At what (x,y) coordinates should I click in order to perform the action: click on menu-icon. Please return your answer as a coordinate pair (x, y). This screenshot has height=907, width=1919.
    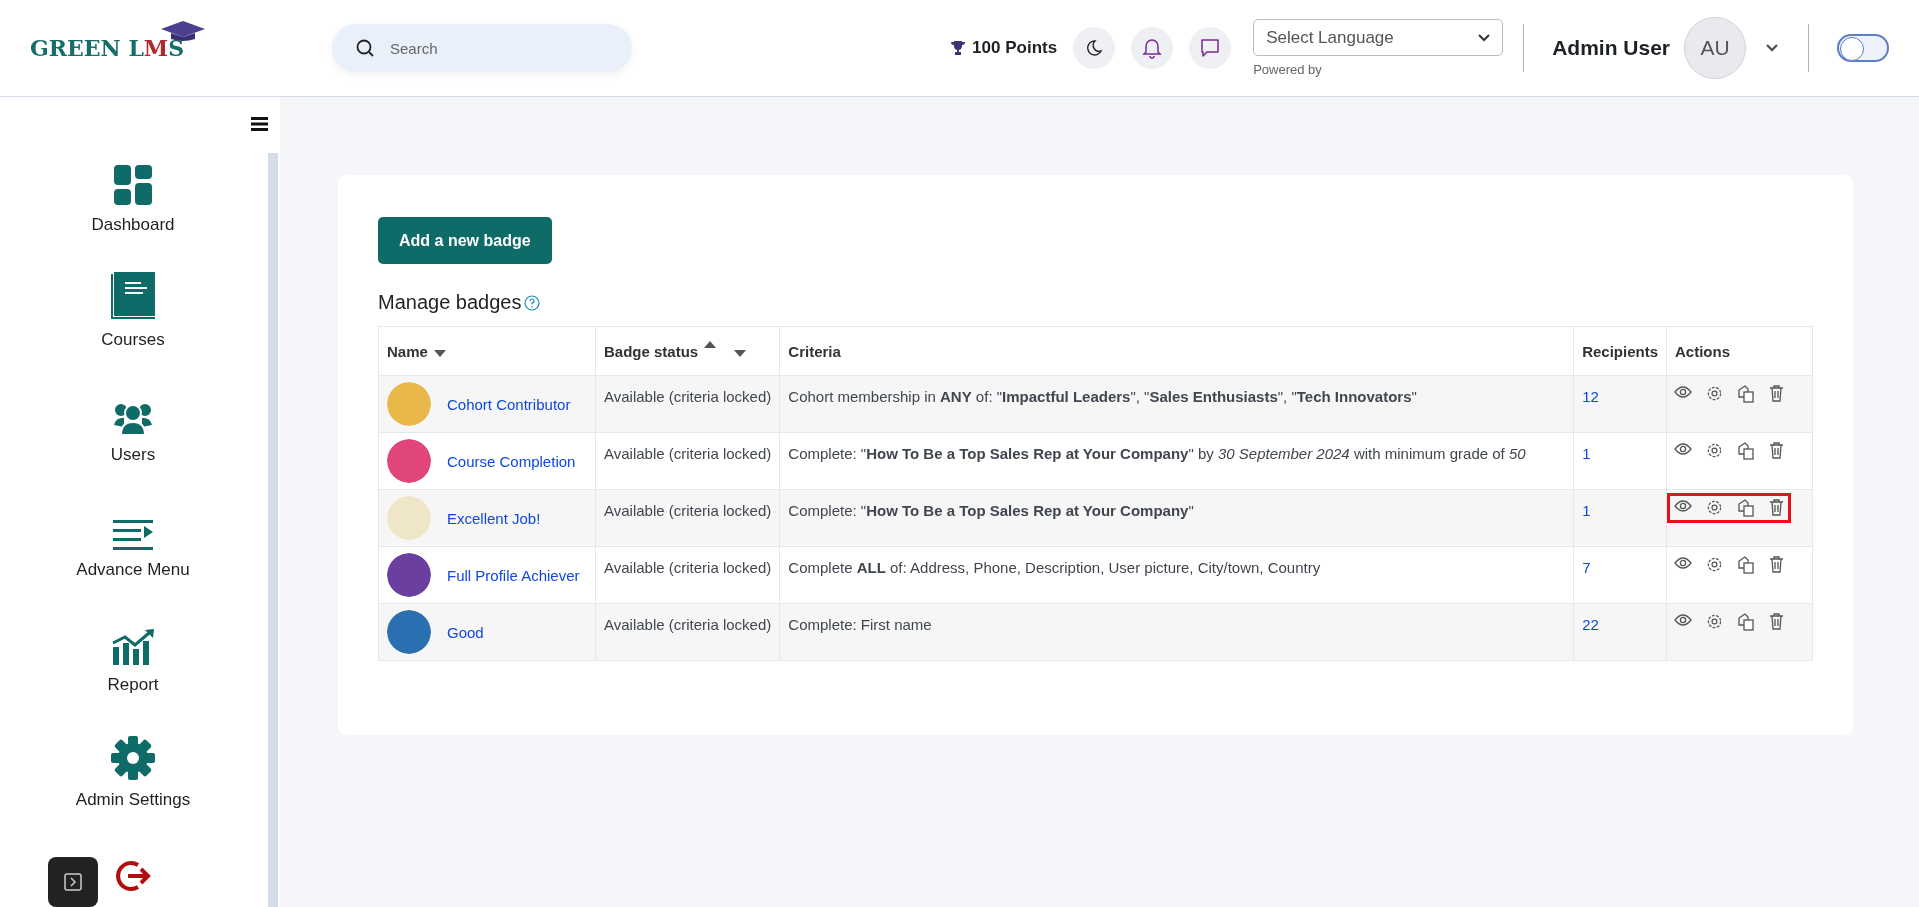
    Looking at the image, I should click on (259, 124).